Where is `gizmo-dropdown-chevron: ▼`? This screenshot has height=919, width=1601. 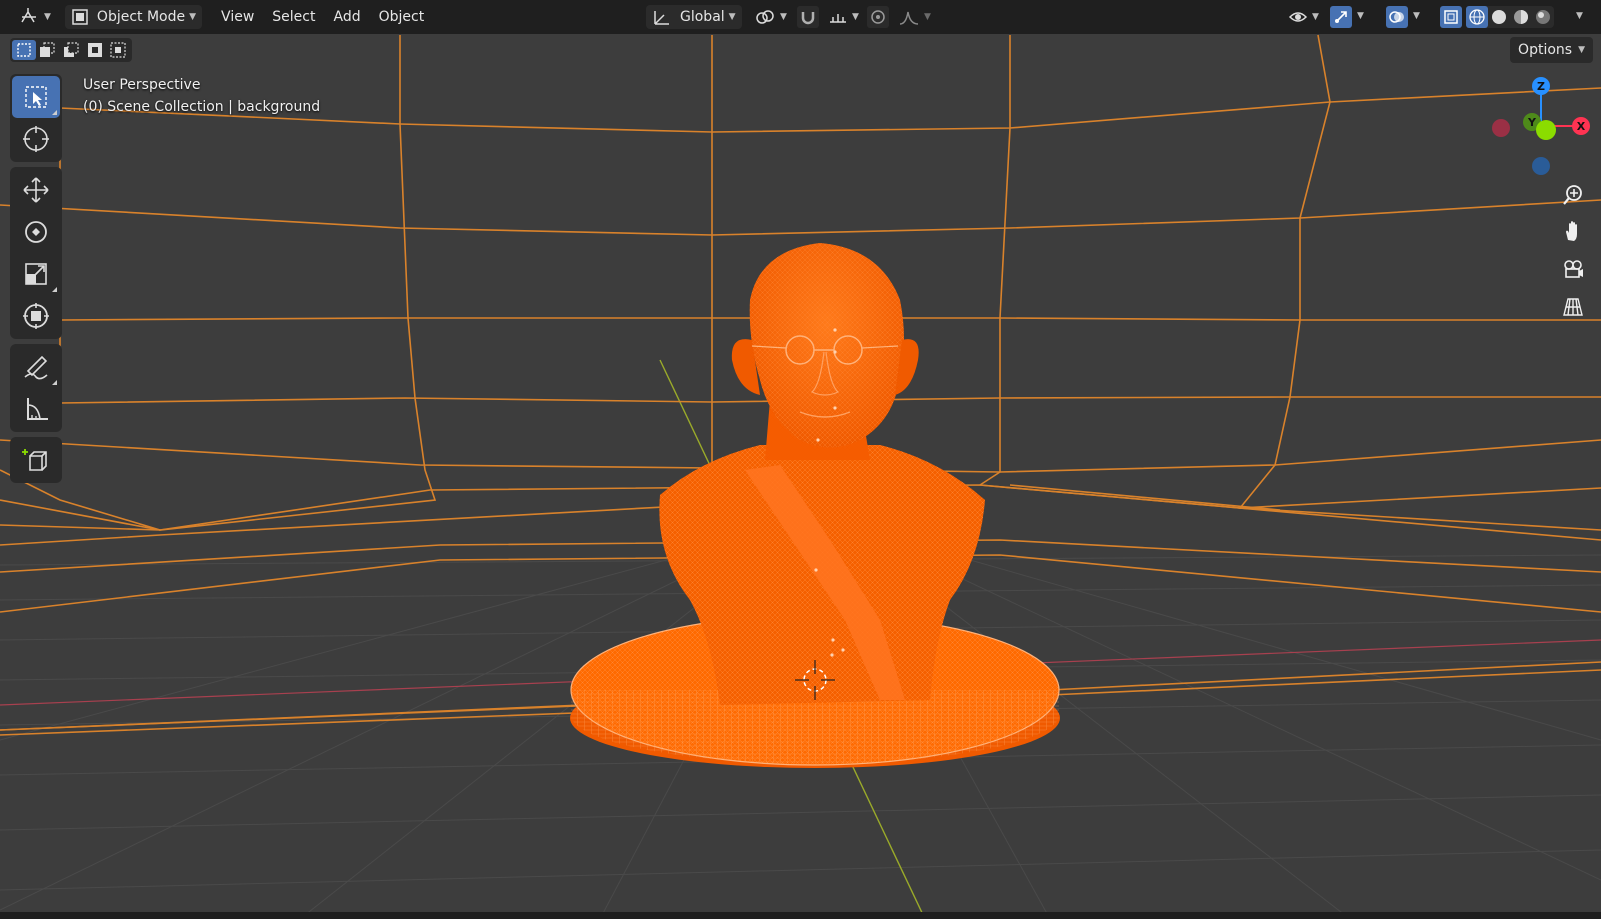
gizmo-dropdown-chevron: ▼ is located at coordinates (1360, 16).